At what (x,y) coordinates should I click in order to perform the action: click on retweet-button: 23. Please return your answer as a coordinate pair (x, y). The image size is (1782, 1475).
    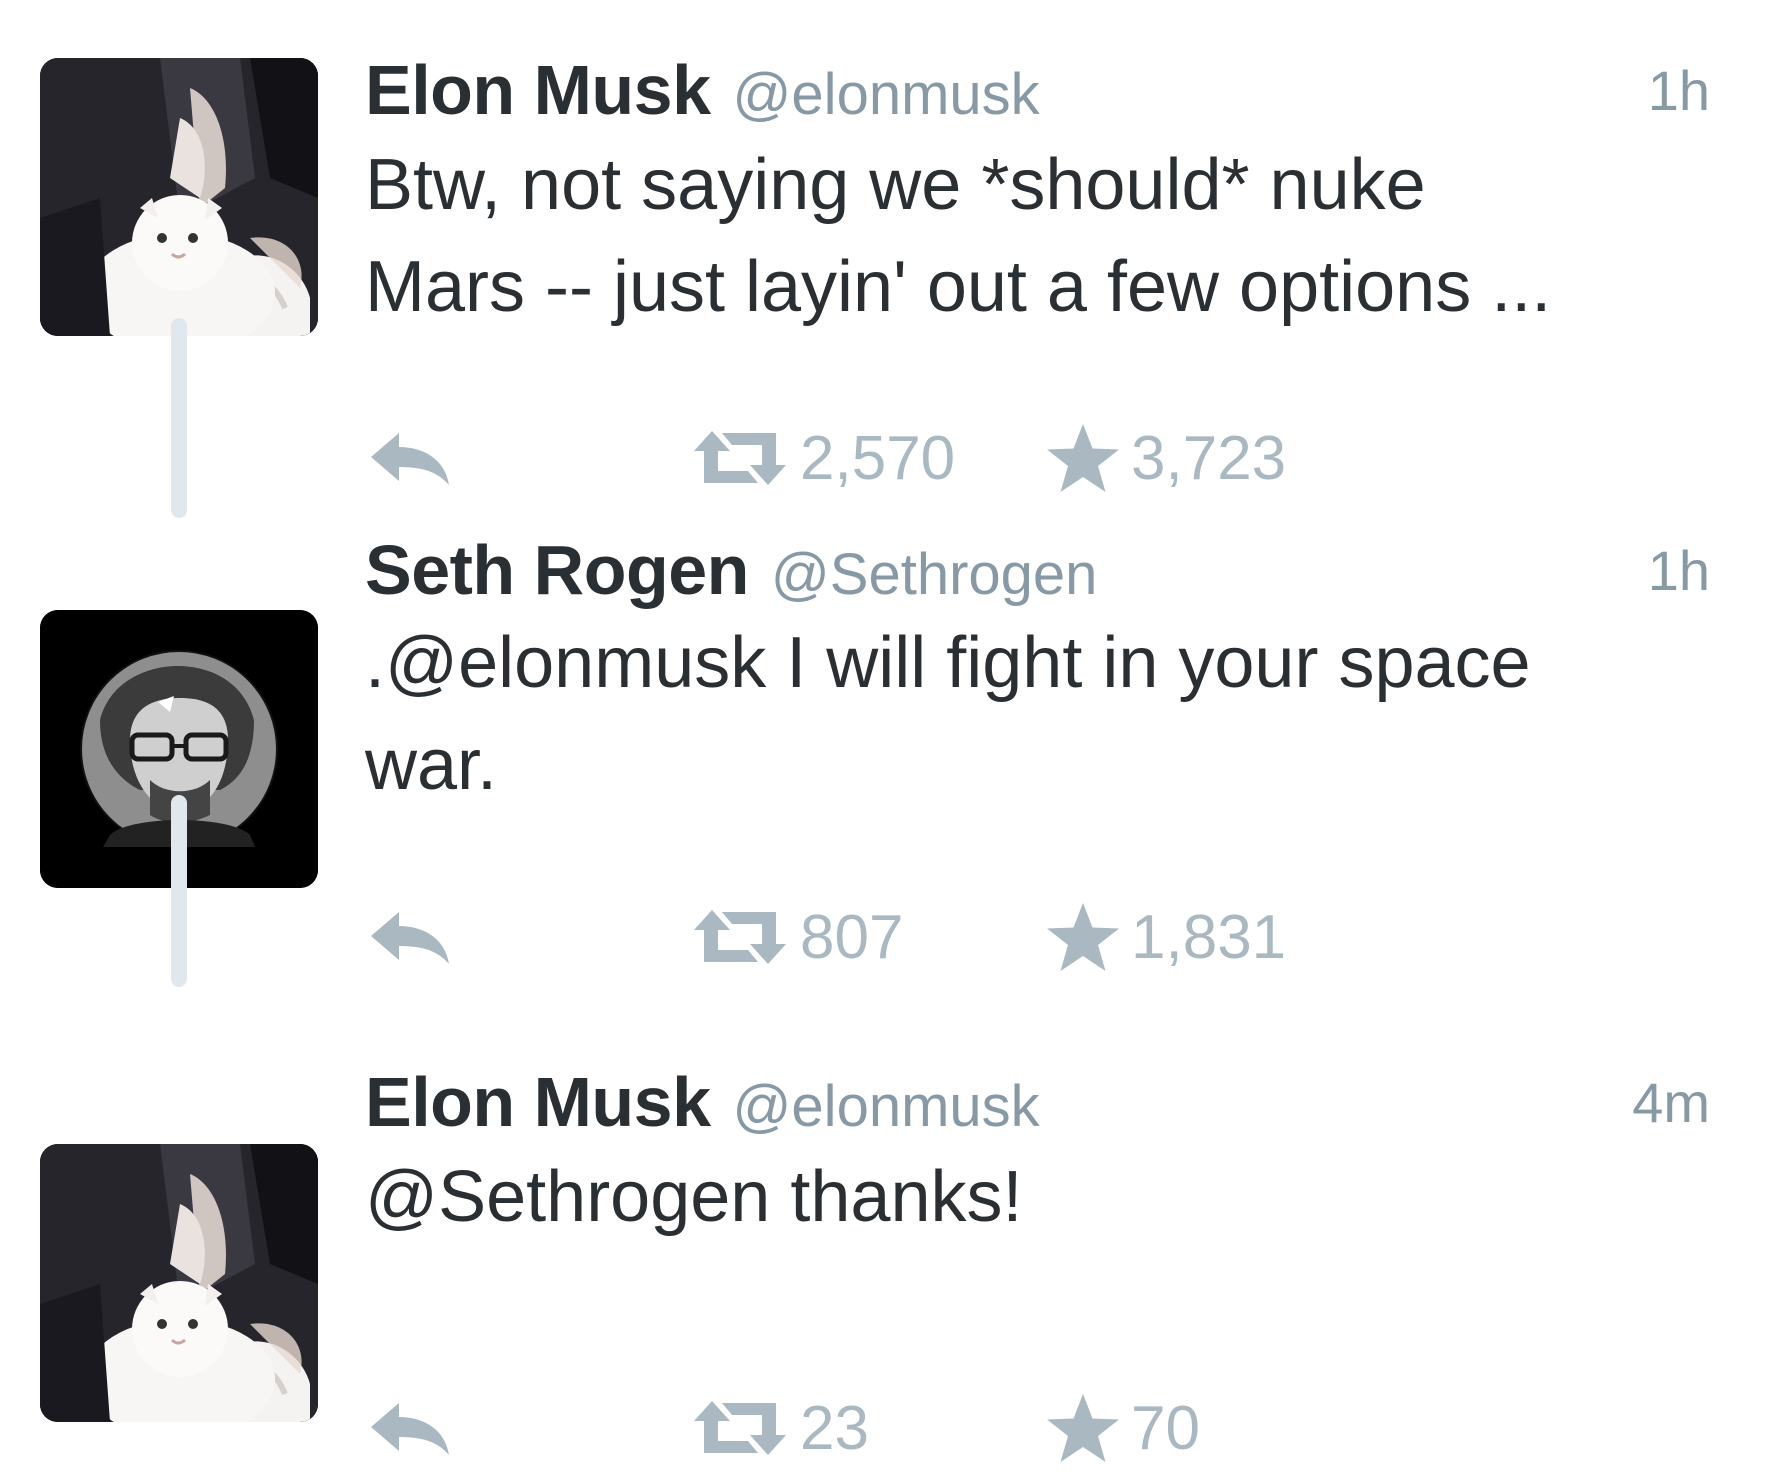
    Looking at the image, I should click on (779, 1428).